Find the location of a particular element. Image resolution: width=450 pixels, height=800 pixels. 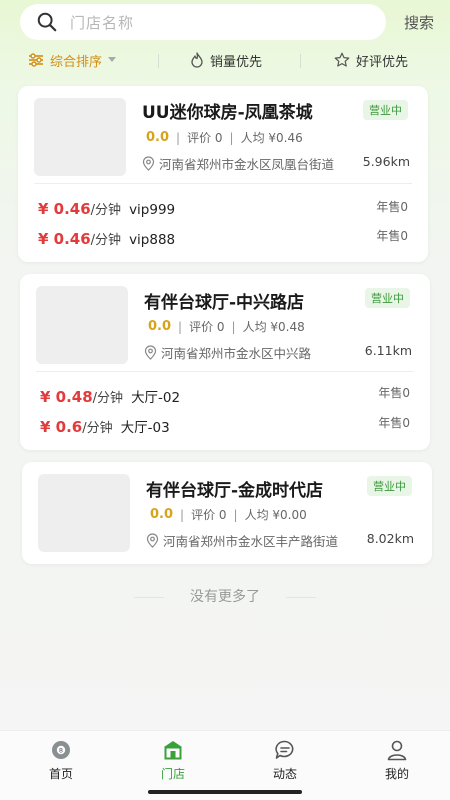

chat-bubble-icon is located at coordinates (284, 749).